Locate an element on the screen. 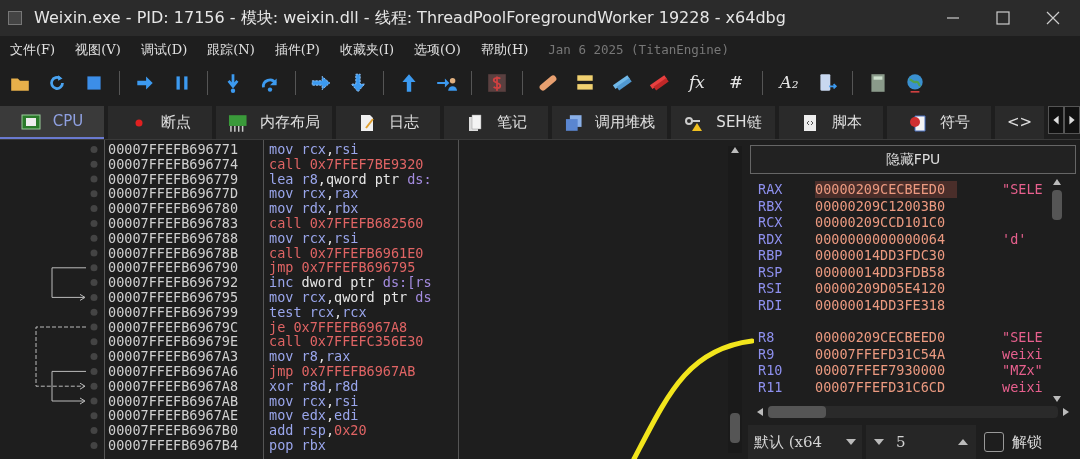 This screenshot has width=1080, height=459. menu-item: 收藏夹(I) is located at coordinates (366, 50).